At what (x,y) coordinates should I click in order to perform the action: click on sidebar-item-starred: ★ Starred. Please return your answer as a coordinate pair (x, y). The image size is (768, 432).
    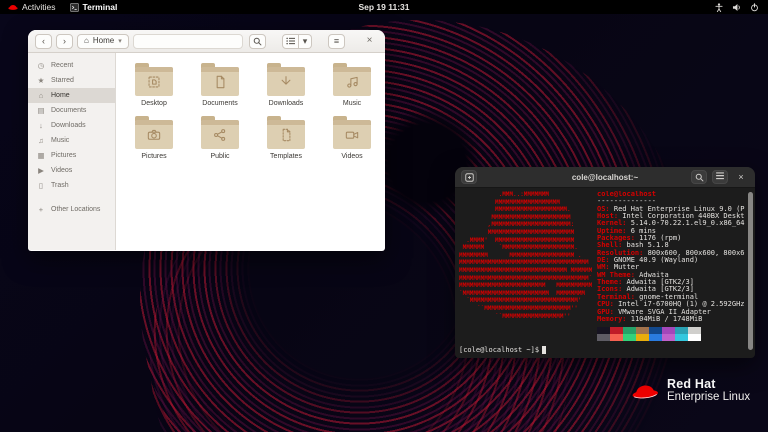
    Looking at the image, I should click on (71, 80).